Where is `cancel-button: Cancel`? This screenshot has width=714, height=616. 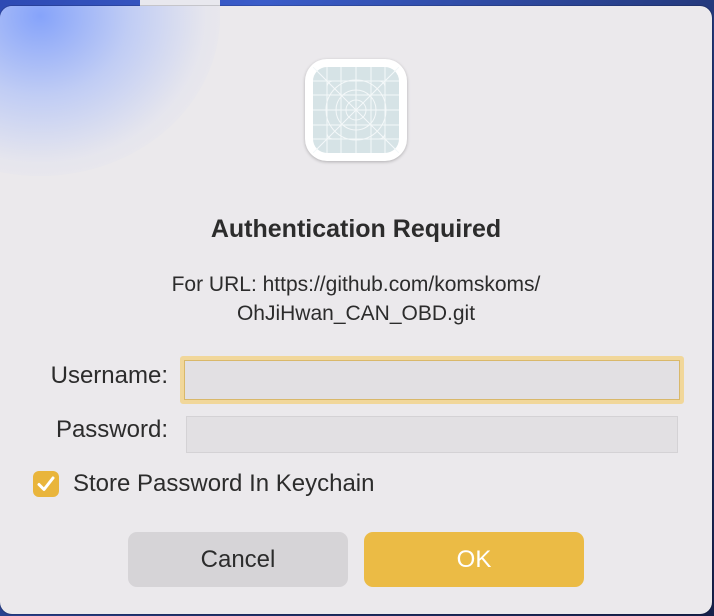 cancel-button: Cancel is located at coordinates (238, 559).